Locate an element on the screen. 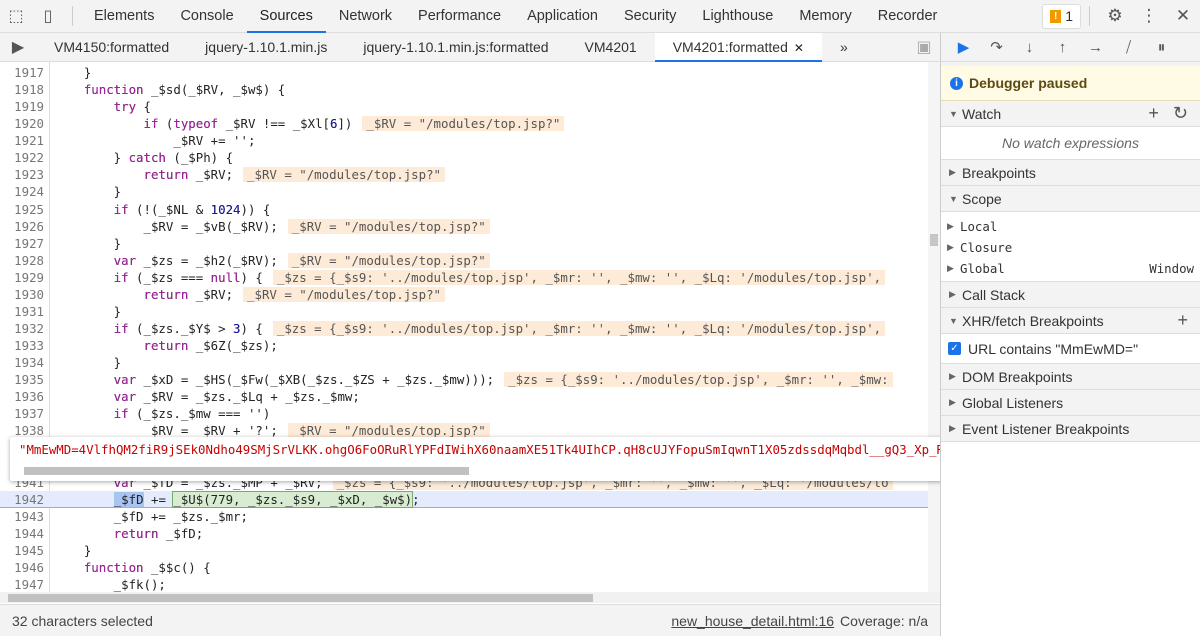 This screenshot has height=636, width=1200. deactivate-breakpoints-icon: ⧸ is located at coordinates (1128, 47).